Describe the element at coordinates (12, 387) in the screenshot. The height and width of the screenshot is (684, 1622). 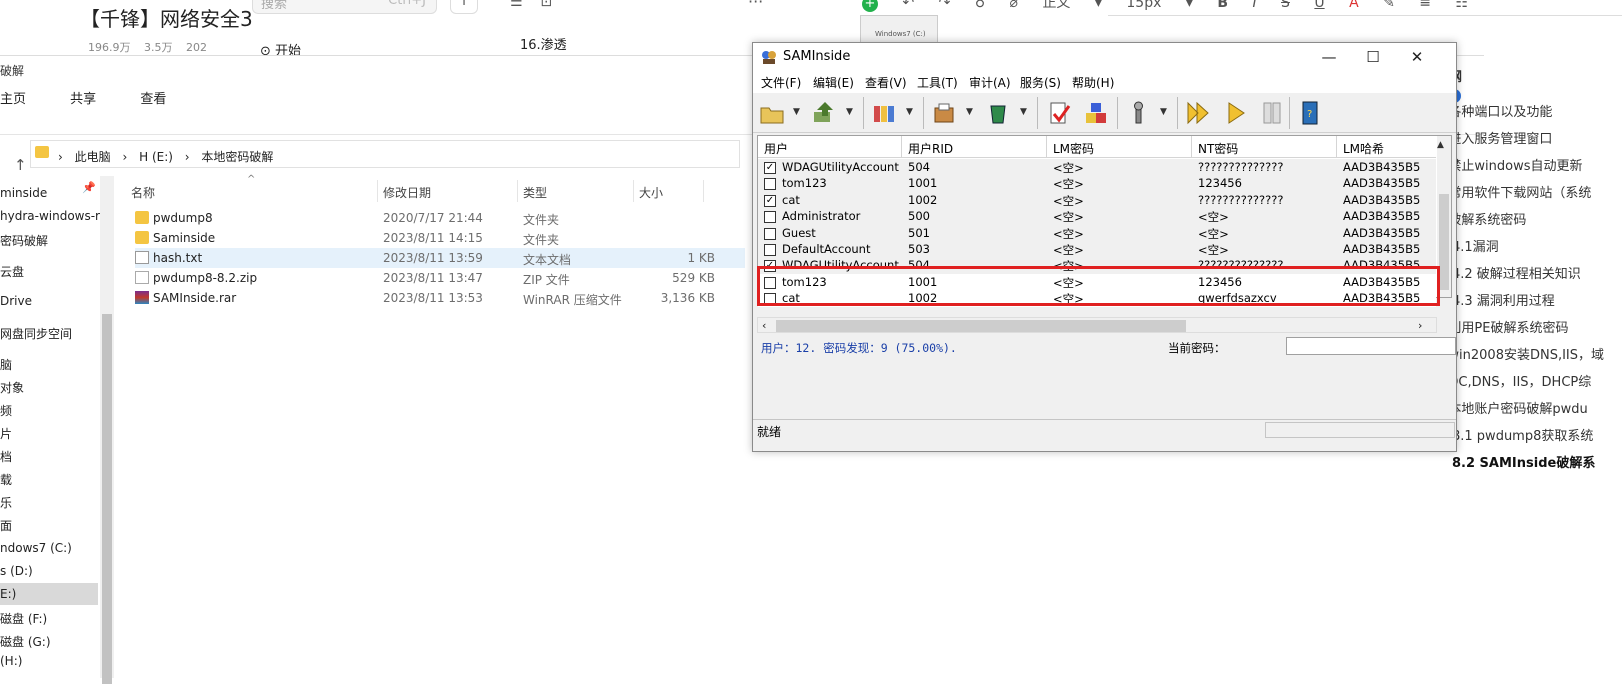
I see `sidebar-item: 对象` at that location.